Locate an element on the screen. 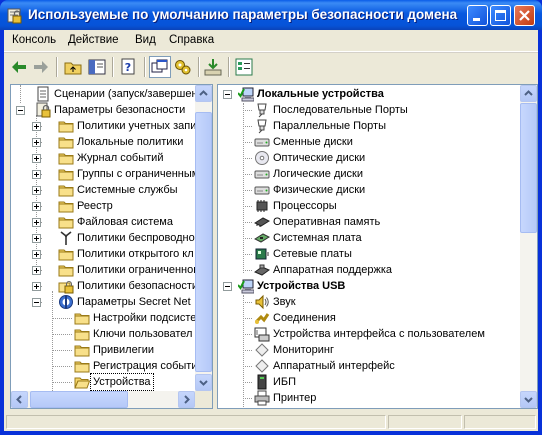  tree-item-label: Политики безопасности is located at coordinates (138, 286).